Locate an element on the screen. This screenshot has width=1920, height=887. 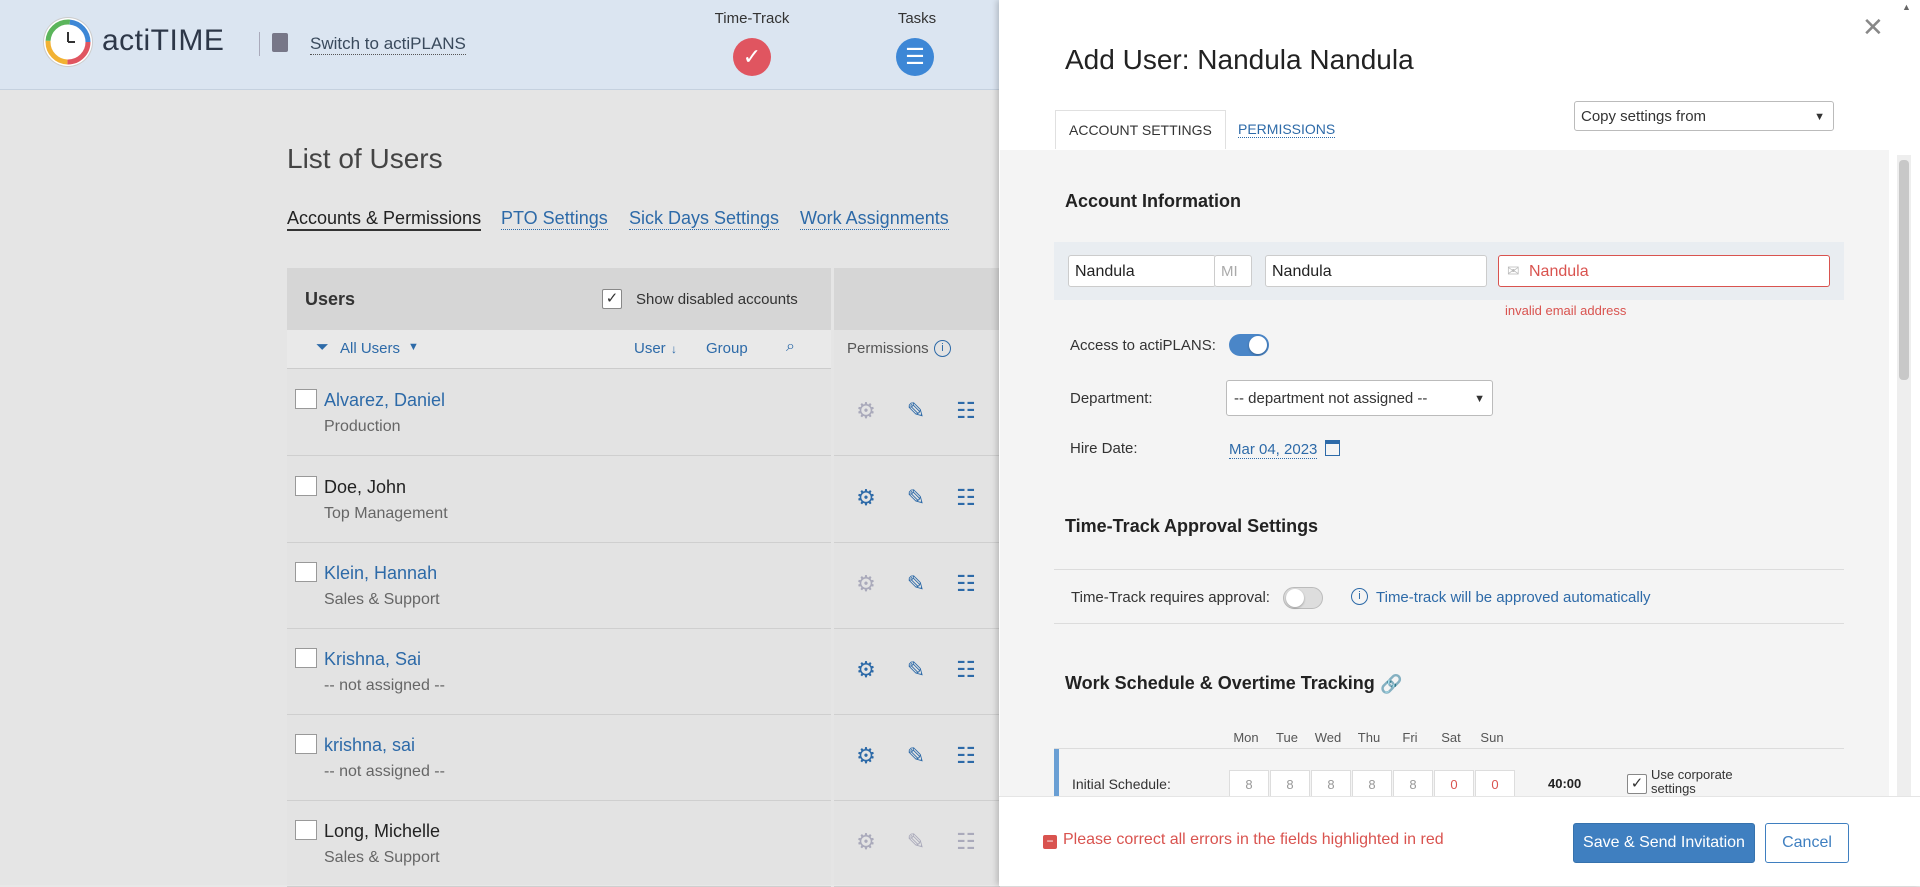
email-field: ✉ Nandula is located at coordinates (1664, 271).